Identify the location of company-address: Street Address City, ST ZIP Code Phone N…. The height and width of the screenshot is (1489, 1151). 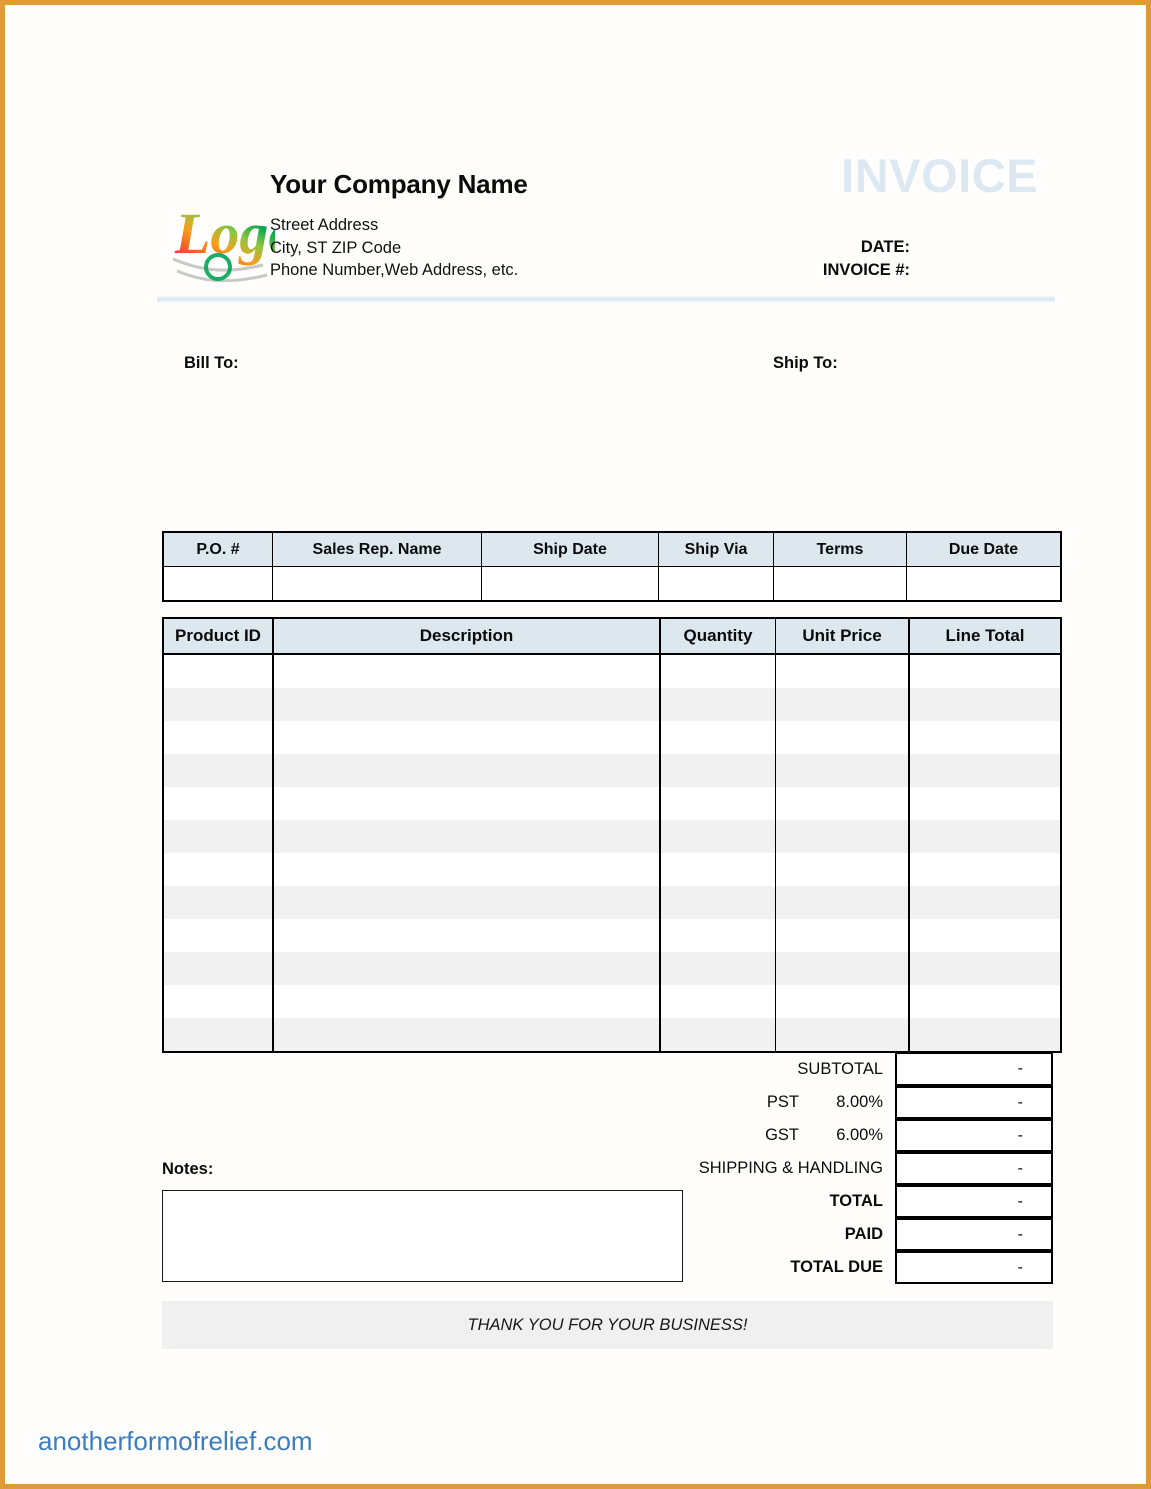
(394, 248).